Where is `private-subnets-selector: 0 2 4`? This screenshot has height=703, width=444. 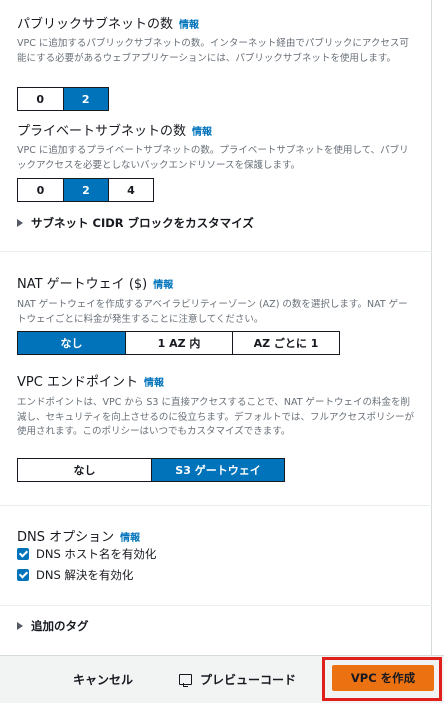
private-subnets-selector: 0 2 4 is located at coordinates (85, 190).